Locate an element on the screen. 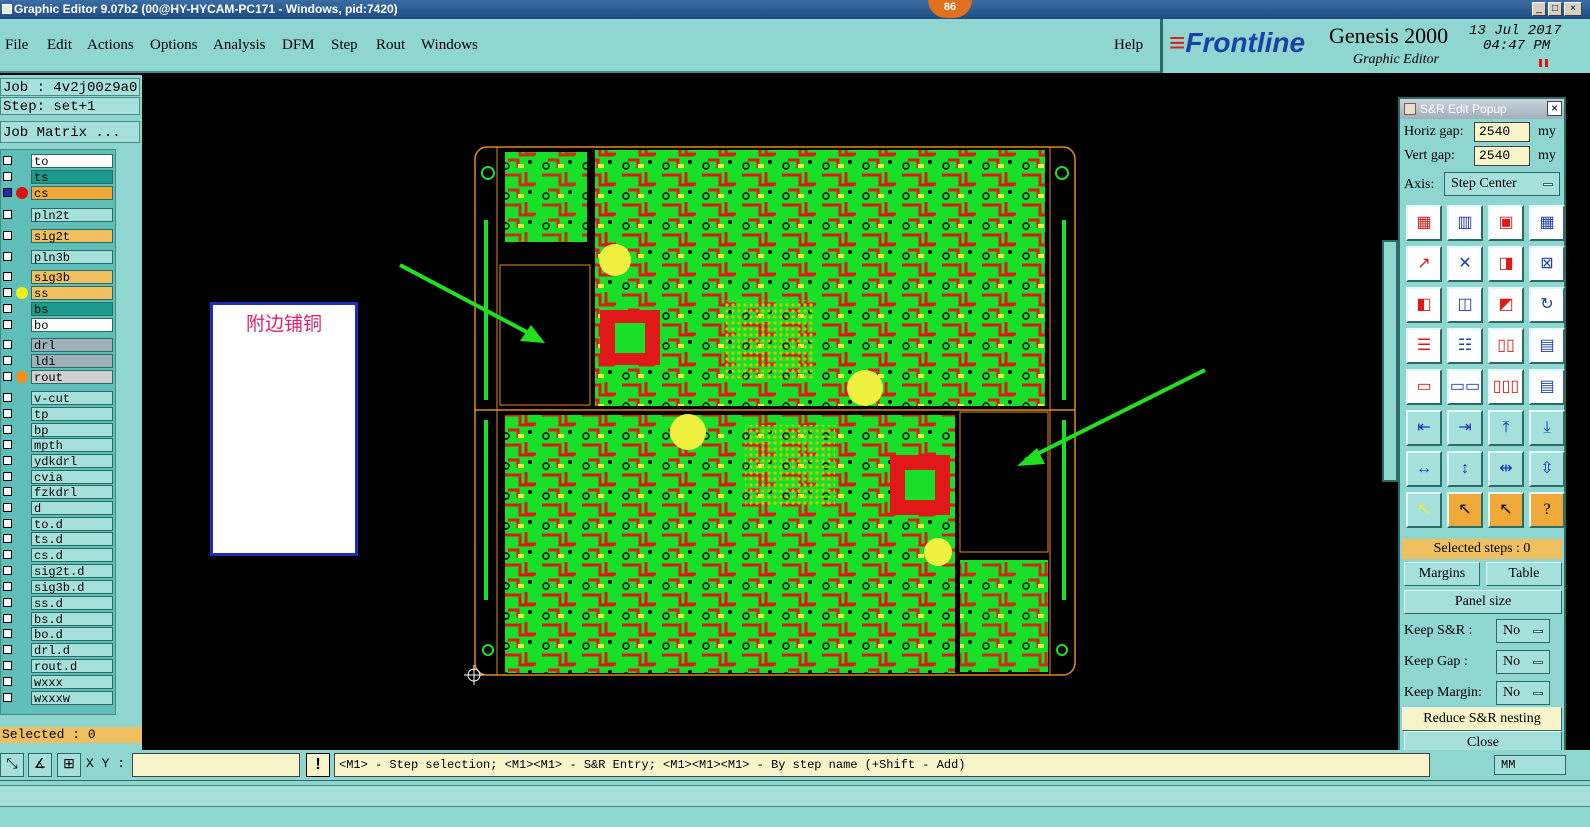 The image size is (1590, 827). rotate-icon: ◩ is located at coordinates (1506, 305).